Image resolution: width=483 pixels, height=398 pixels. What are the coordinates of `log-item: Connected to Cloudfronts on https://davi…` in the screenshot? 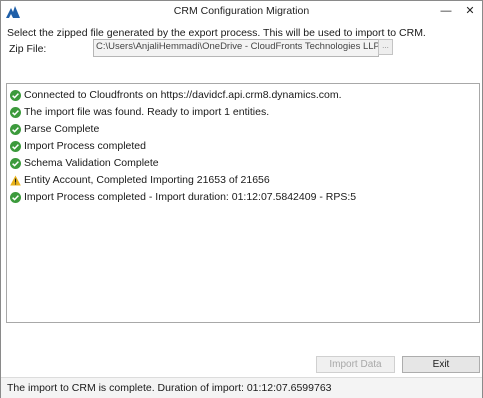 It's located at (176, 95).